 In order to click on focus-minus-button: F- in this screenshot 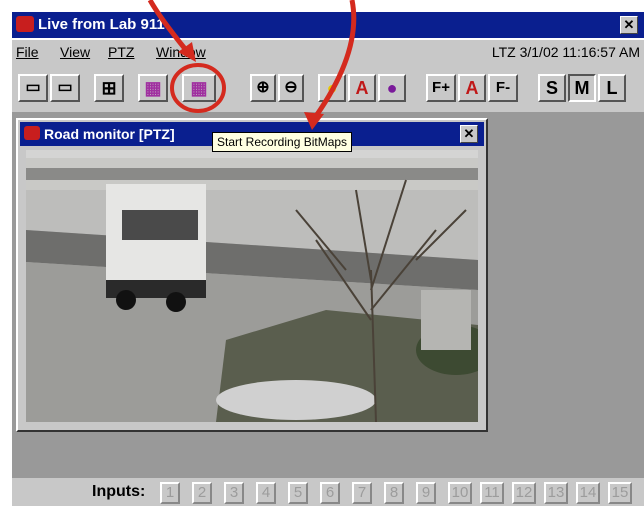, I will do `click(503, 88)`.